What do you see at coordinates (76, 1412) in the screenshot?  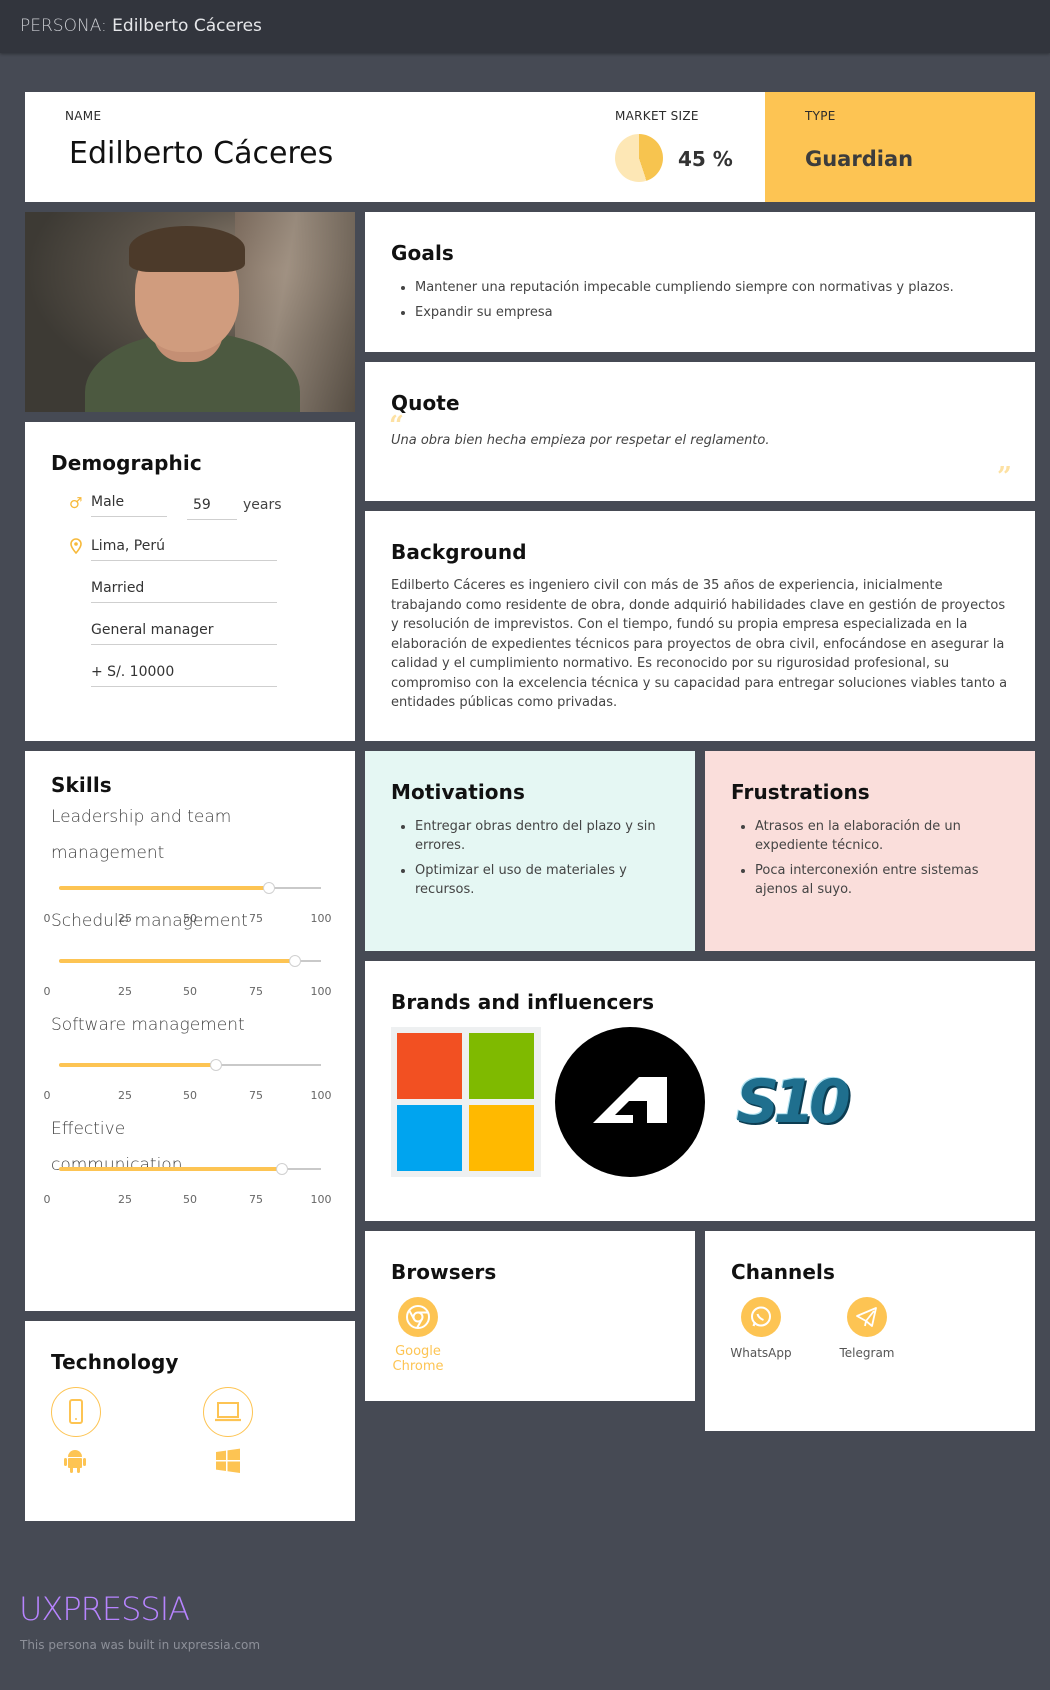 I see `mobile-phone-icon` at bounding box center [76, 1412].